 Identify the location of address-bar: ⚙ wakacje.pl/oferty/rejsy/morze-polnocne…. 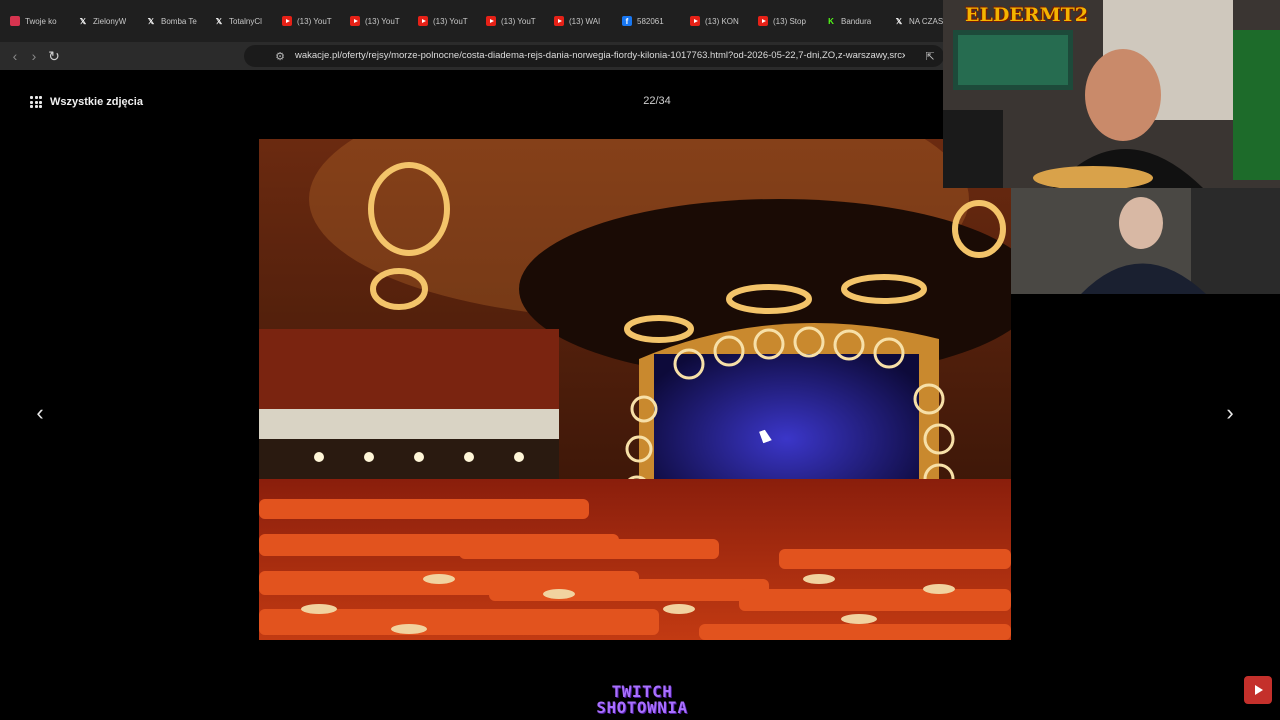
(594, 56).